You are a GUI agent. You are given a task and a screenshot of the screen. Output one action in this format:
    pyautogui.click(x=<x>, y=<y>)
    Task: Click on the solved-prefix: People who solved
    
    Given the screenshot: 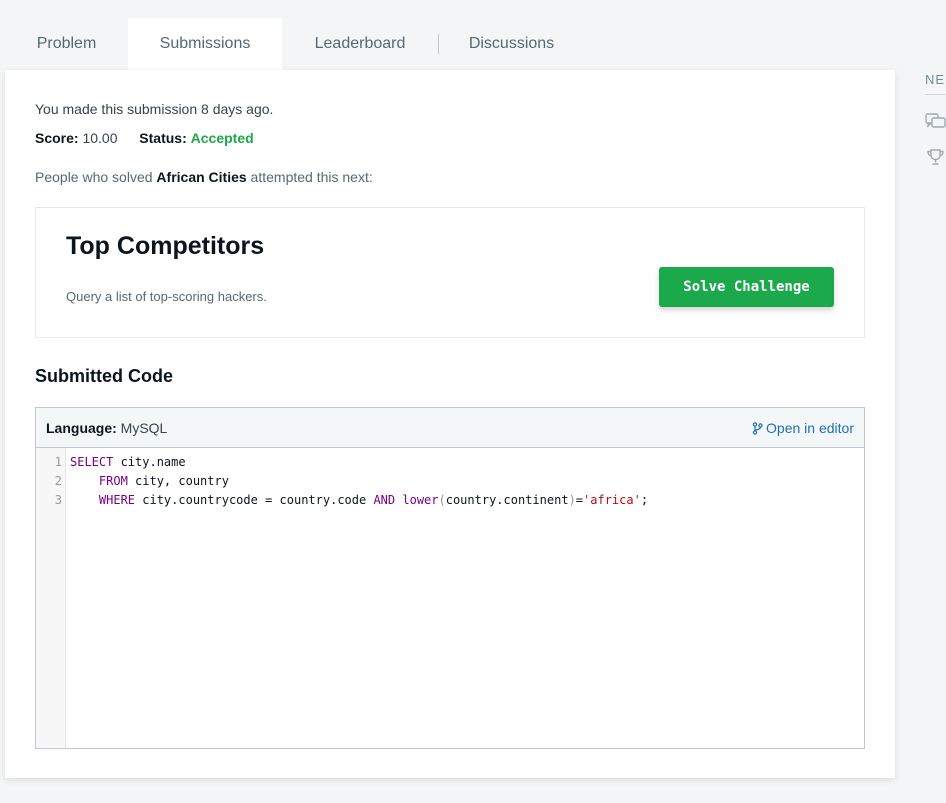 What is the action you would take?
    pyautogui.click(x=96, y=177)
    